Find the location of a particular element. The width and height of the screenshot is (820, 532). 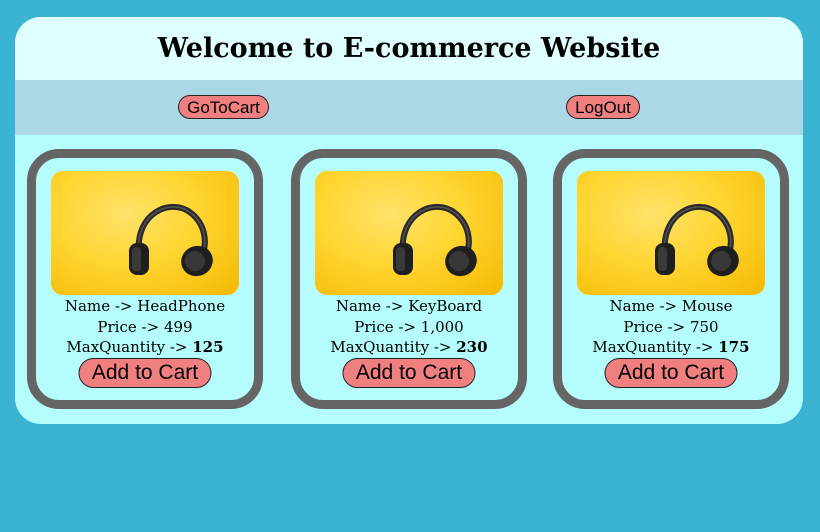

product-max-quantity: 230 is located at coordinates (472, 347).